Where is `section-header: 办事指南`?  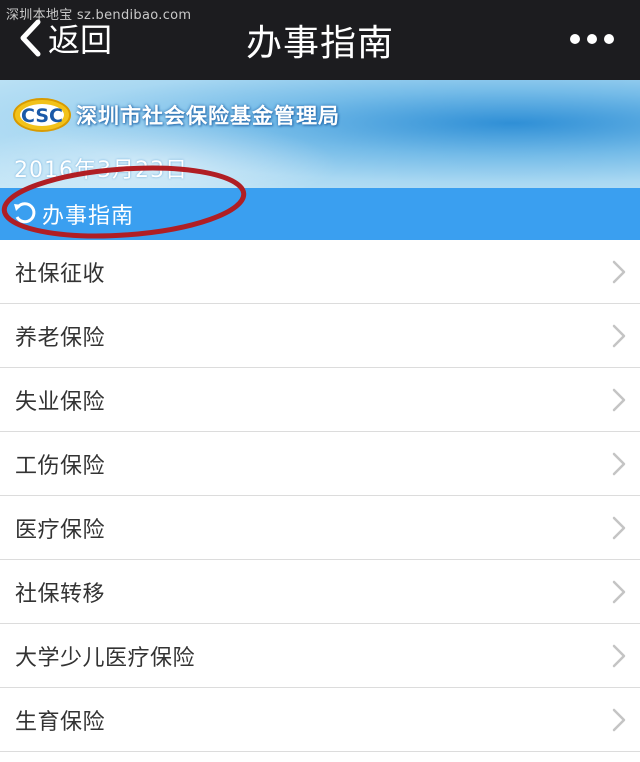
section-header: 办事指南 is located at coordinates (320, 214).